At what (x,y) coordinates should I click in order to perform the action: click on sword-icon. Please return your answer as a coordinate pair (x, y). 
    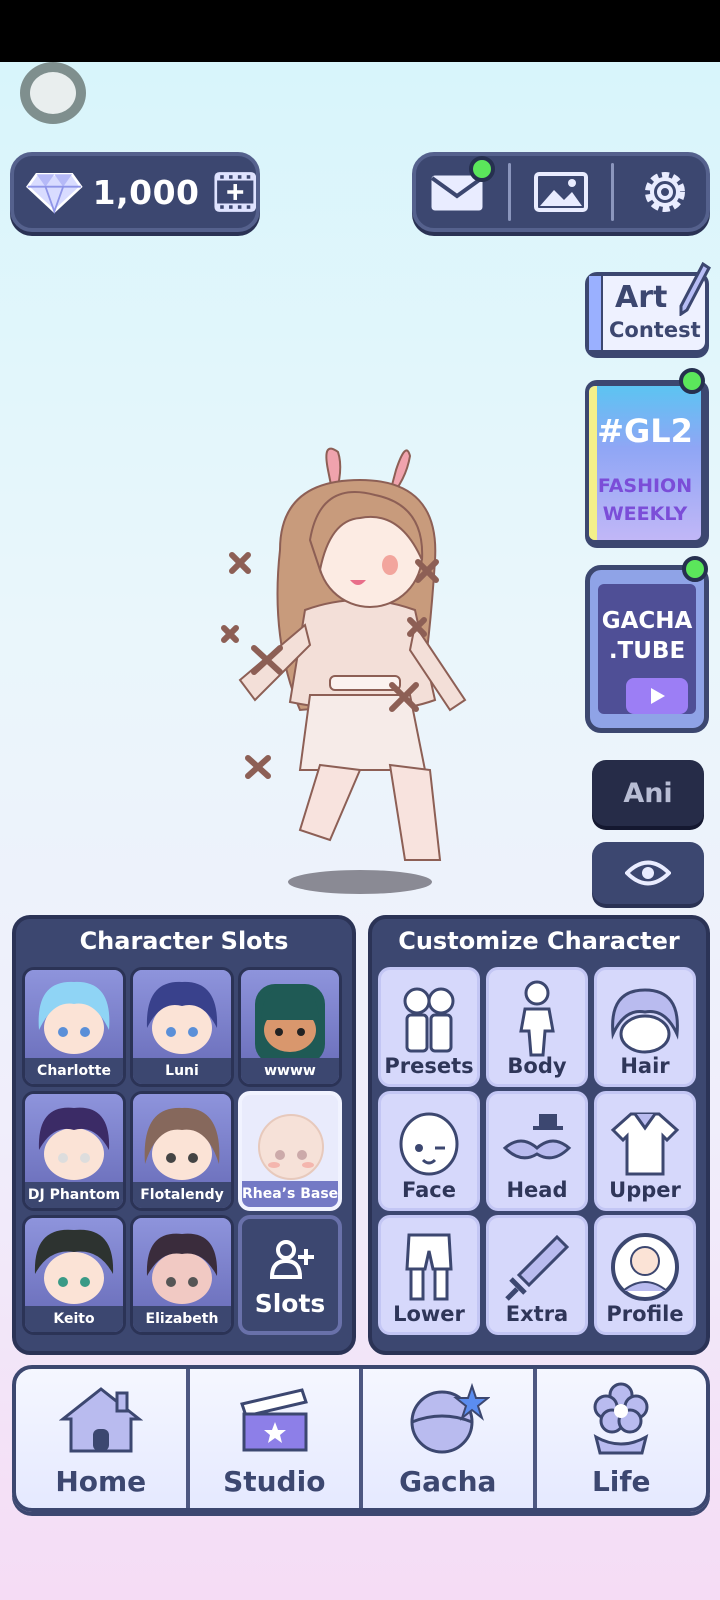
    Looking at the image, I should click on (537, 1267).